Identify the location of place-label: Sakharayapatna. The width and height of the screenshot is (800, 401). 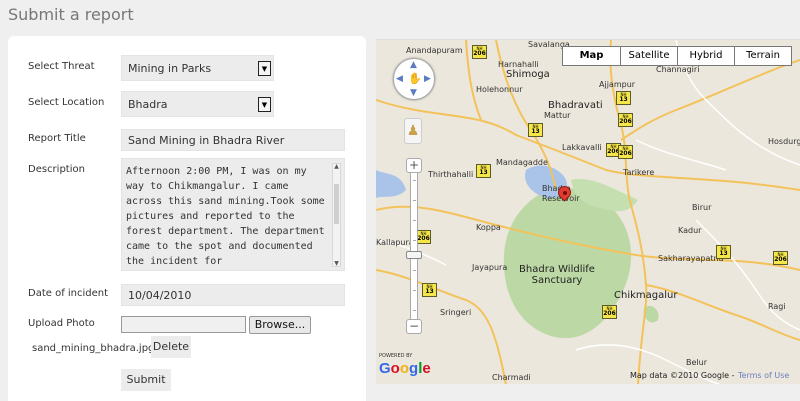
(691, 258).